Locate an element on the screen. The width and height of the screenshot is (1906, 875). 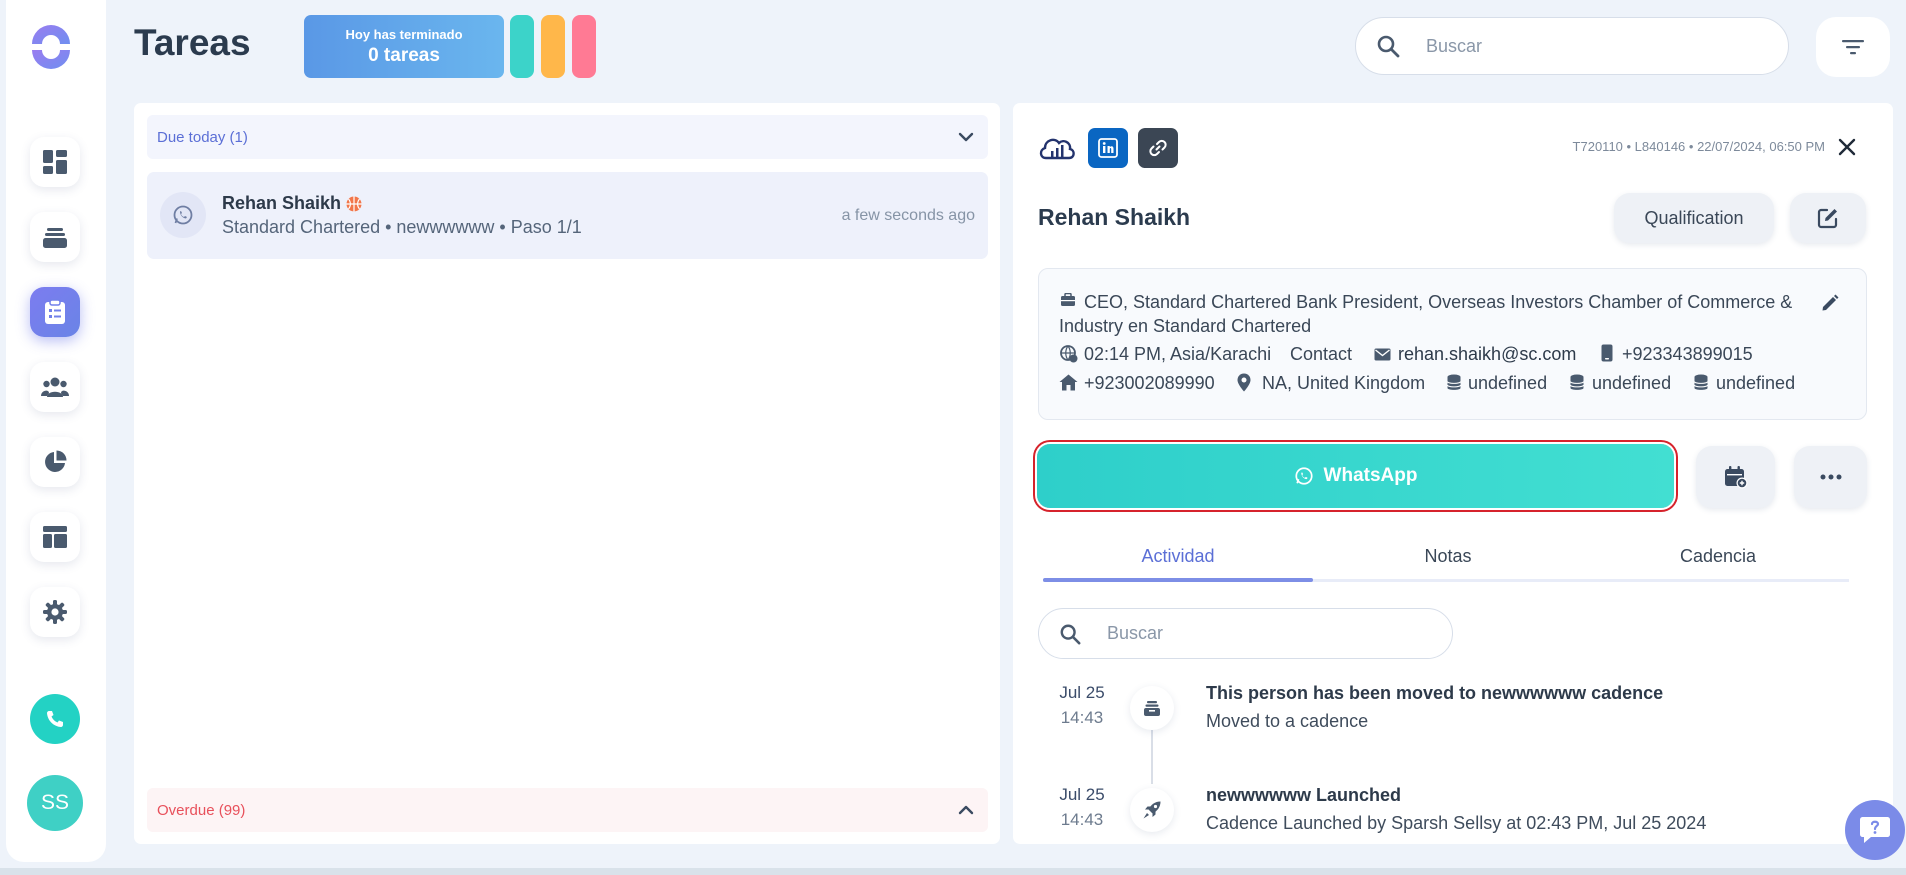
finished-count: 0 tareas is located at coordinates (404, 55).